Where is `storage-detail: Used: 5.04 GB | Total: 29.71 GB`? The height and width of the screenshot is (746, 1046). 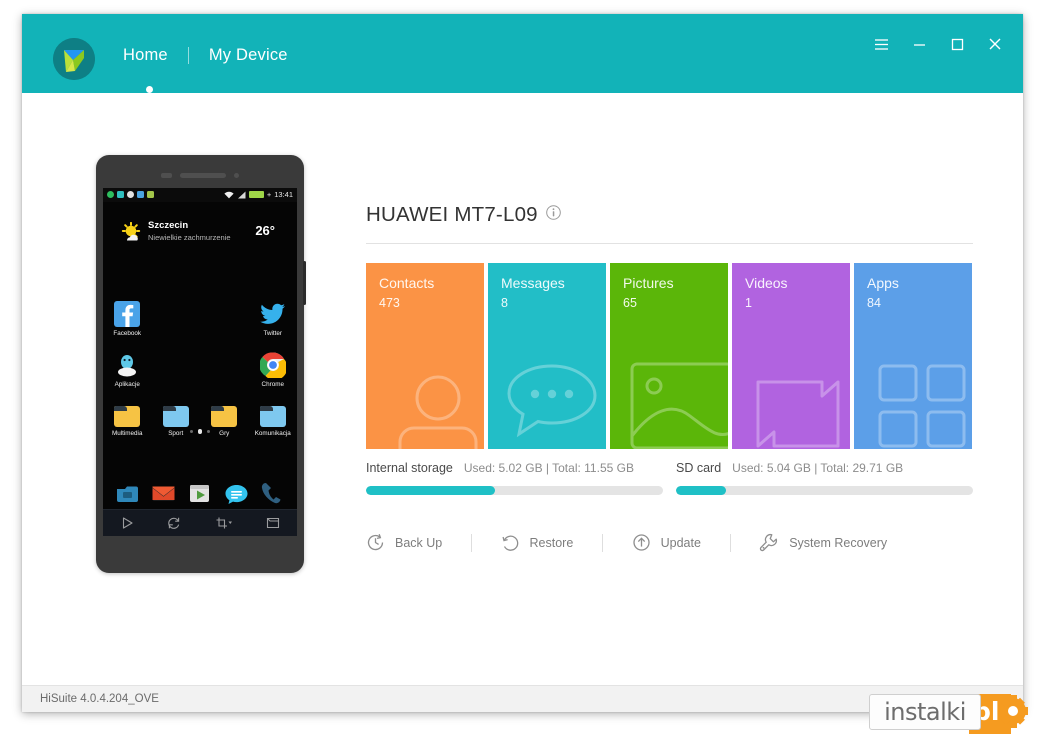
storage-detail: Used: 5.04 GB | Total: 29.71 GB is located at coordinates (818, 468).